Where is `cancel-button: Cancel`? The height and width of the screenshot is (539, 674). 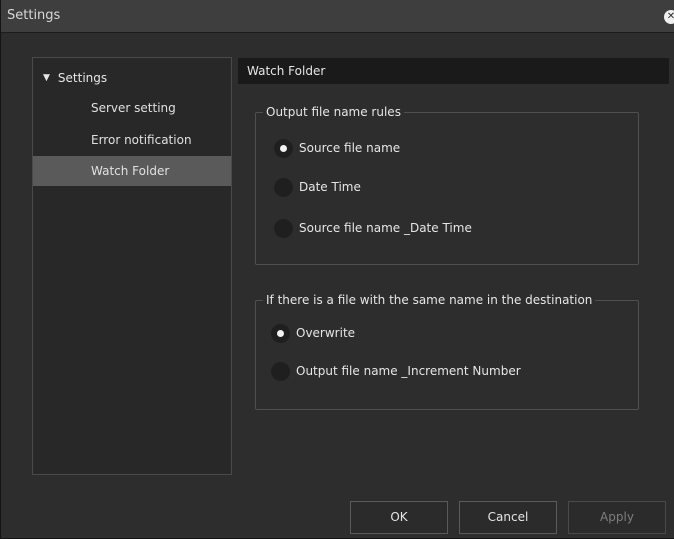 cancel-button: Cancel is located at coordinates (508, 517).